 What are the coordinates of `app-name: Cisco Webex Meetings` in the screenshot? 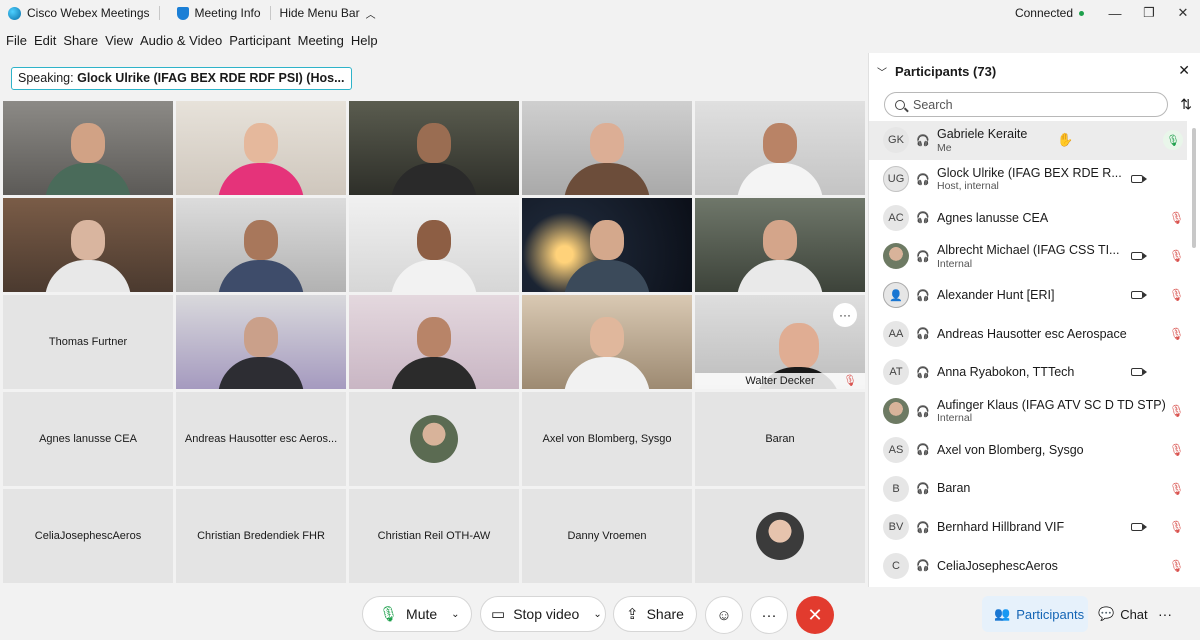 It's located at (88, 13).